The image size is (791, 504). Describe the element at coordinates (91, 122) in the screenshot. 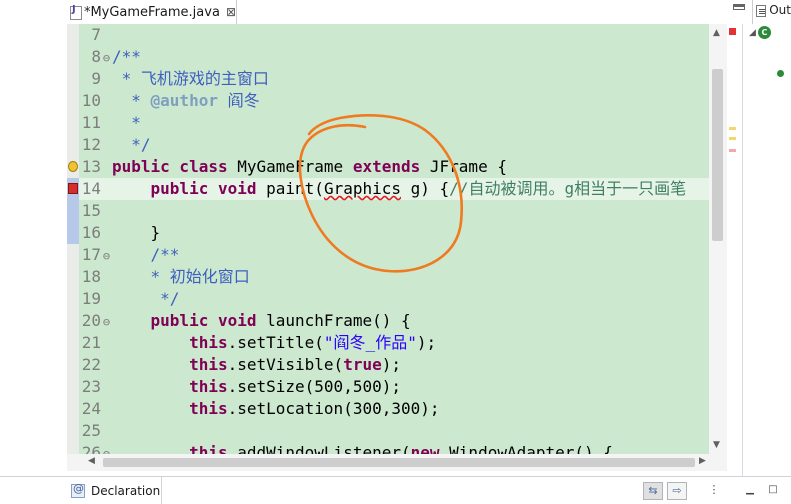

I see `line-number: 11` at that location.